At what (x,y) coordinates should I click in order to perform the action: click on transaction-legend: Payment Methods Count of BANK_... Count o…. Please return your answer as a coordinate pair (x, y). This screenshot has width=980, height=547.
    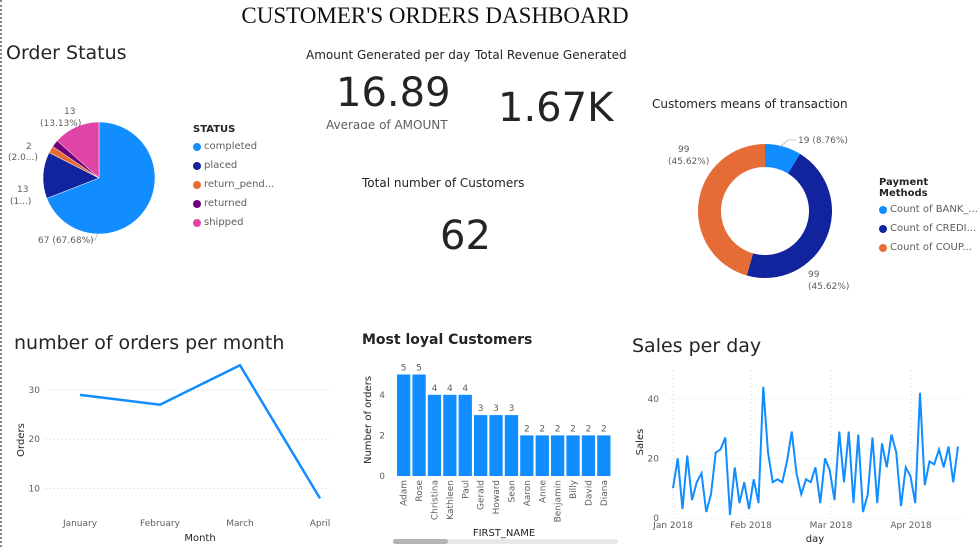
    Looking at the image, I should click on (929, 217).